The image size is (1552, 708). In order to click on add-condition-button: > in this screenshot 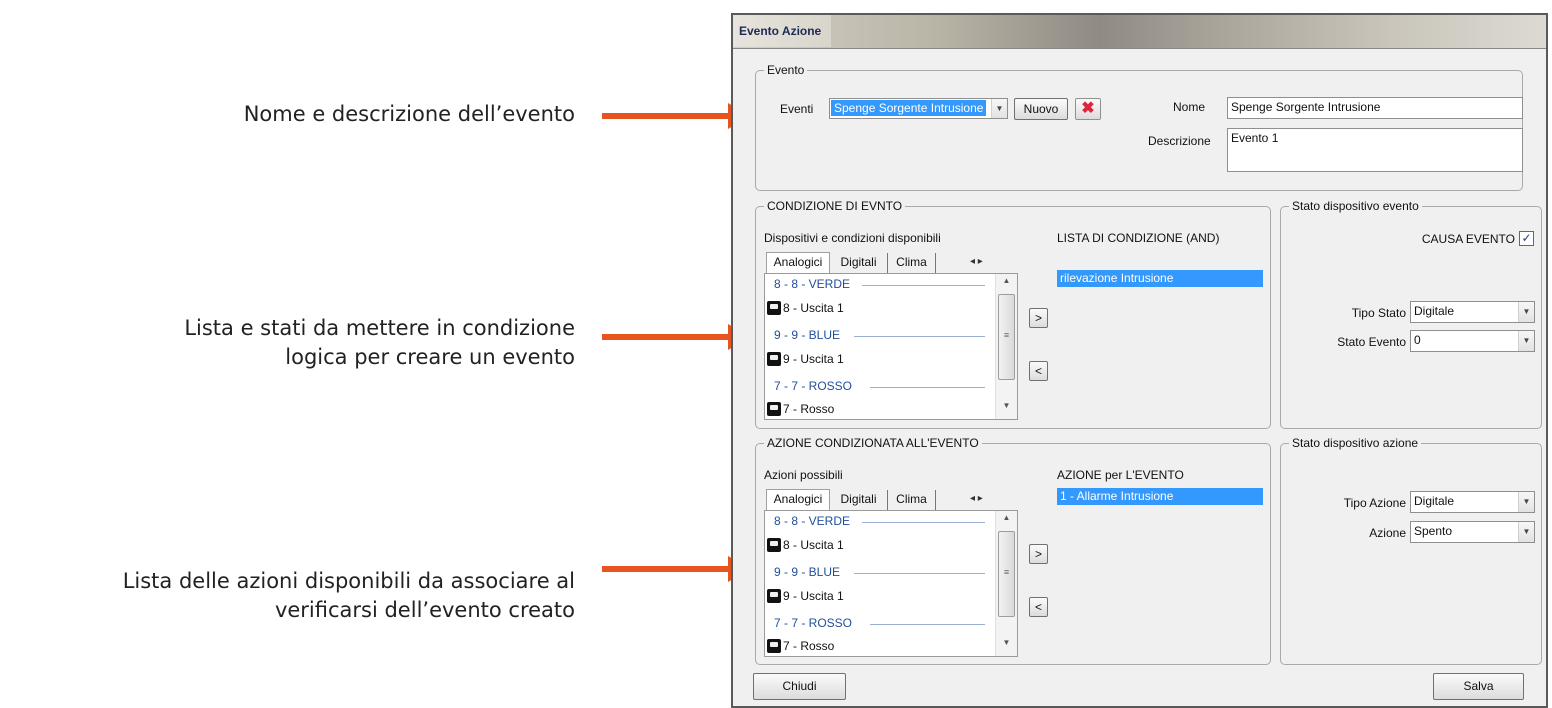, I will do `click(1038, 318)`.